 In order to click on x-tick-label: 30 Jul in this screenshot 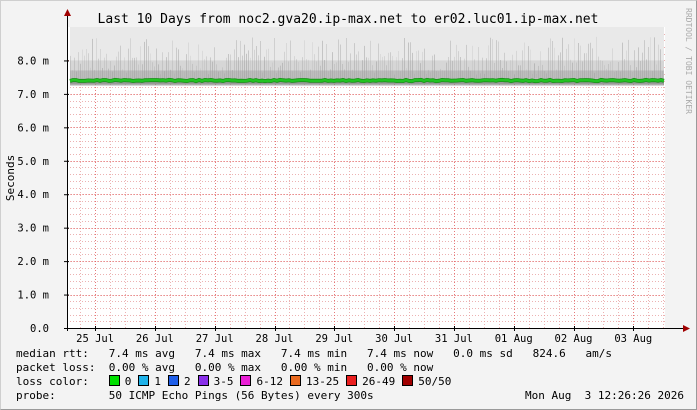, I will do `click(394, 339)`.